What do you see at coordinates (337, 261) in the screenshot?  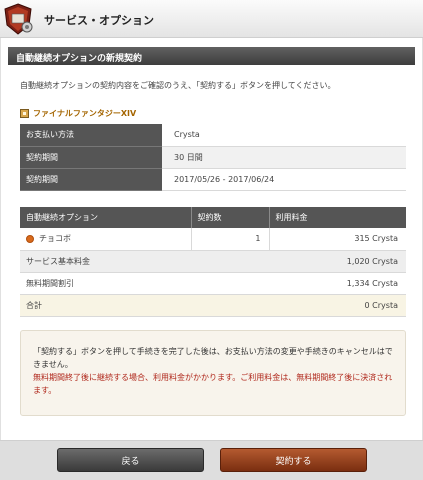 I see `service-fee-price: 1,020 Crysta` at bounding box center [337, 261].